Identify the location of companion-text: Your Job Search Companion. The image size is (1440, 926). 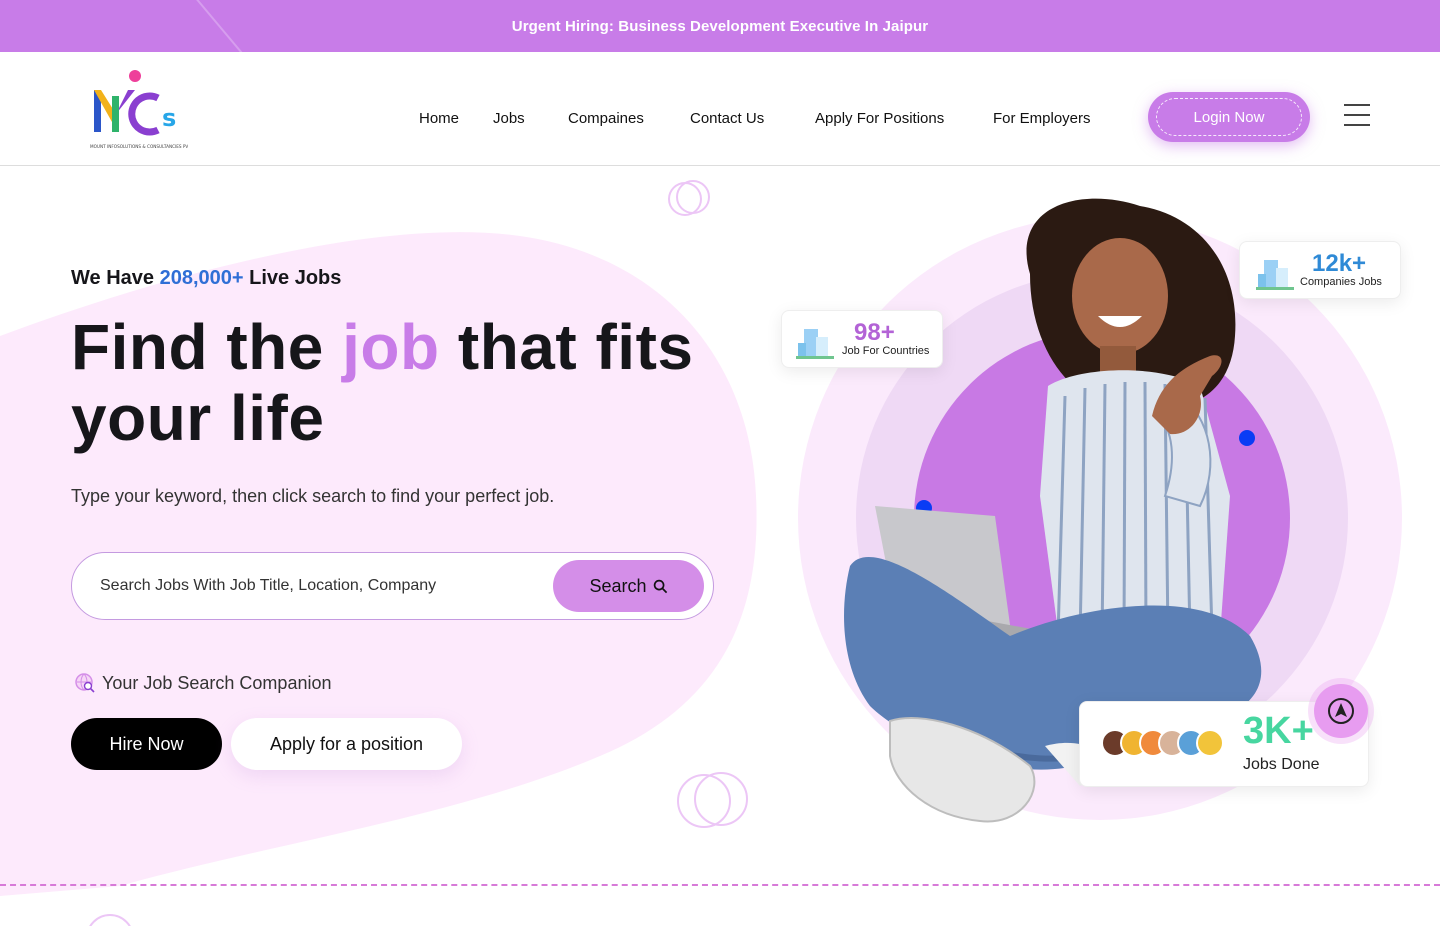
(217, 682).